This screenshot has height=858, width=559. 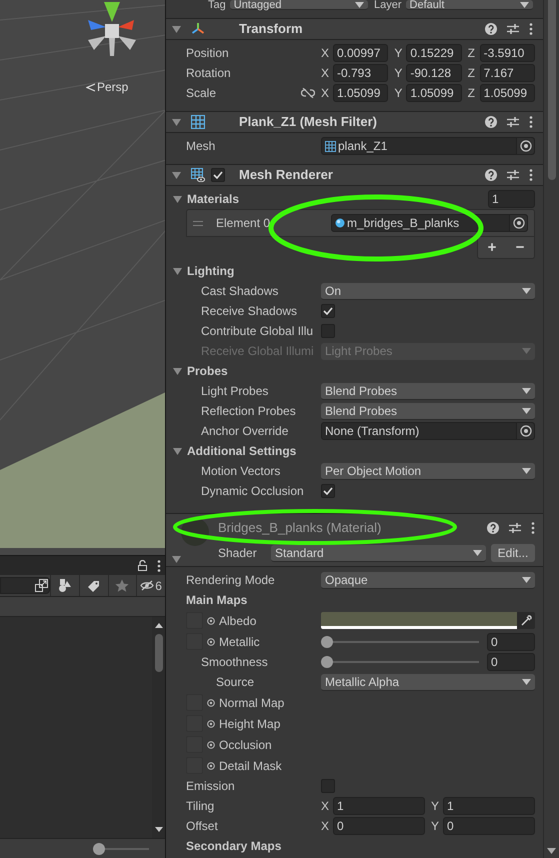 What do you see at coordinates (520, 247) in the screenshot?
I see `list-button: −` at bounding box center [520, 247].